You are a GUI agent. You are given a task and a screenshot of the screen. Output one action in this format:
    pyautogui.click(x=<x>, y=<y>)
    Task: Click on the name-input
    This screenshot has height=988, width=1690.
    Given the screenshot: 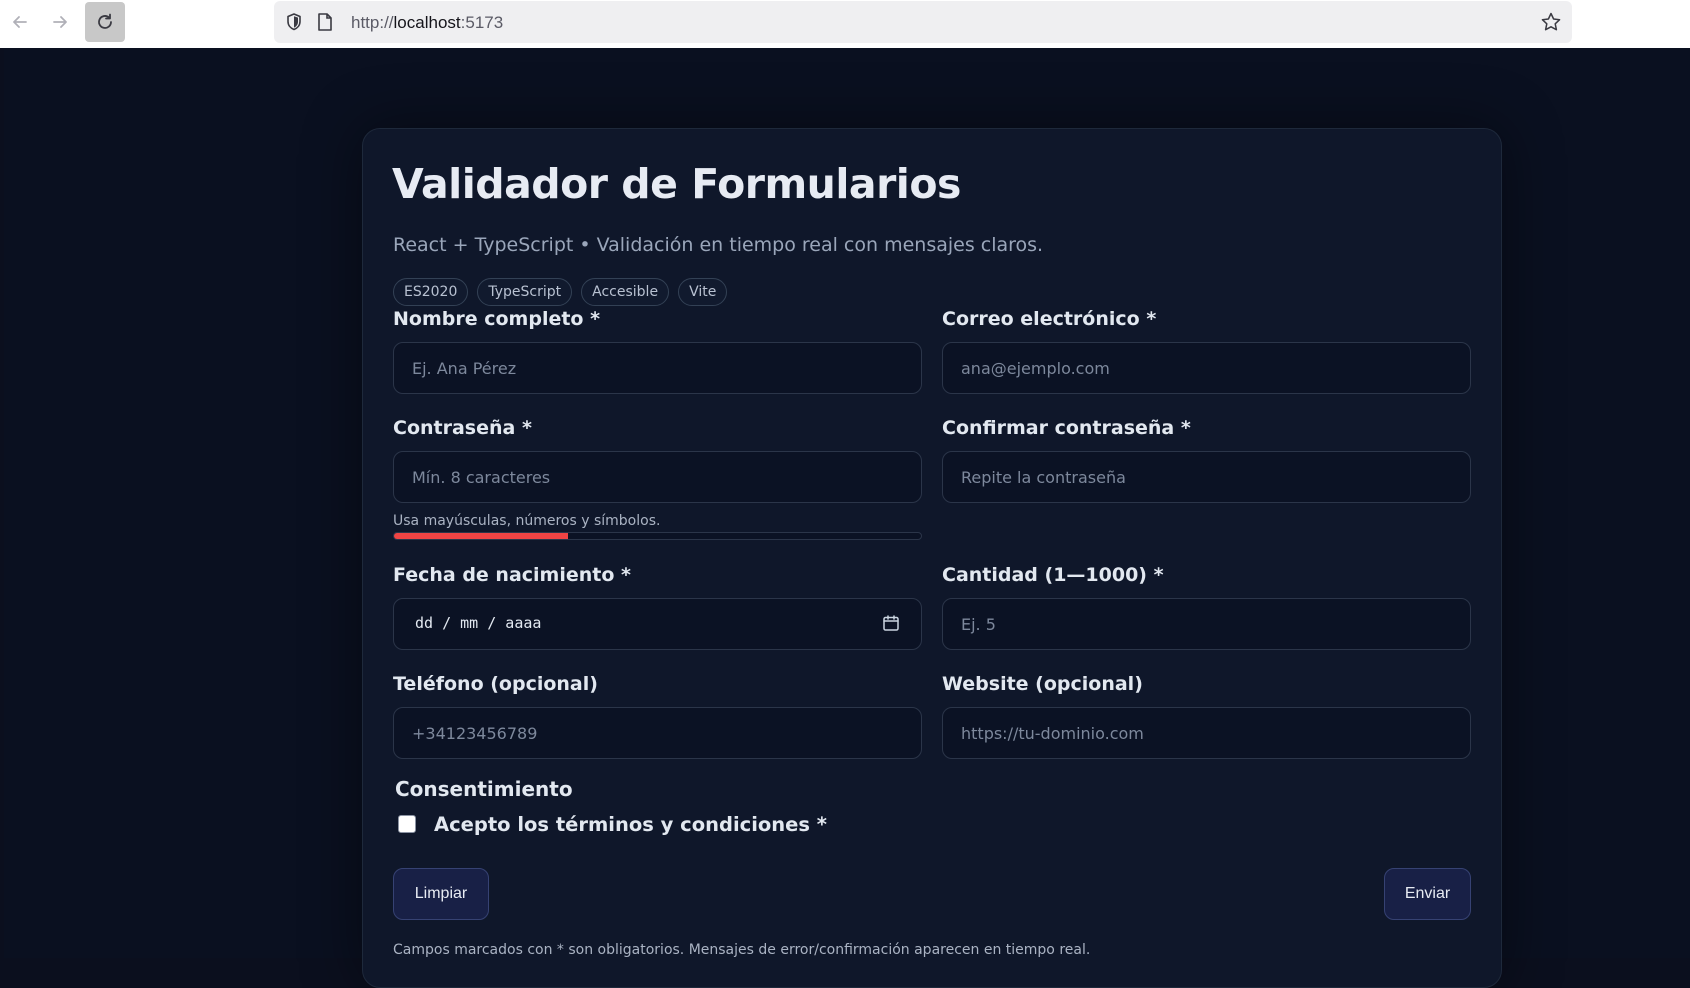 What is the action you would take?
    pyautogui.click(x=657, y=368)
    